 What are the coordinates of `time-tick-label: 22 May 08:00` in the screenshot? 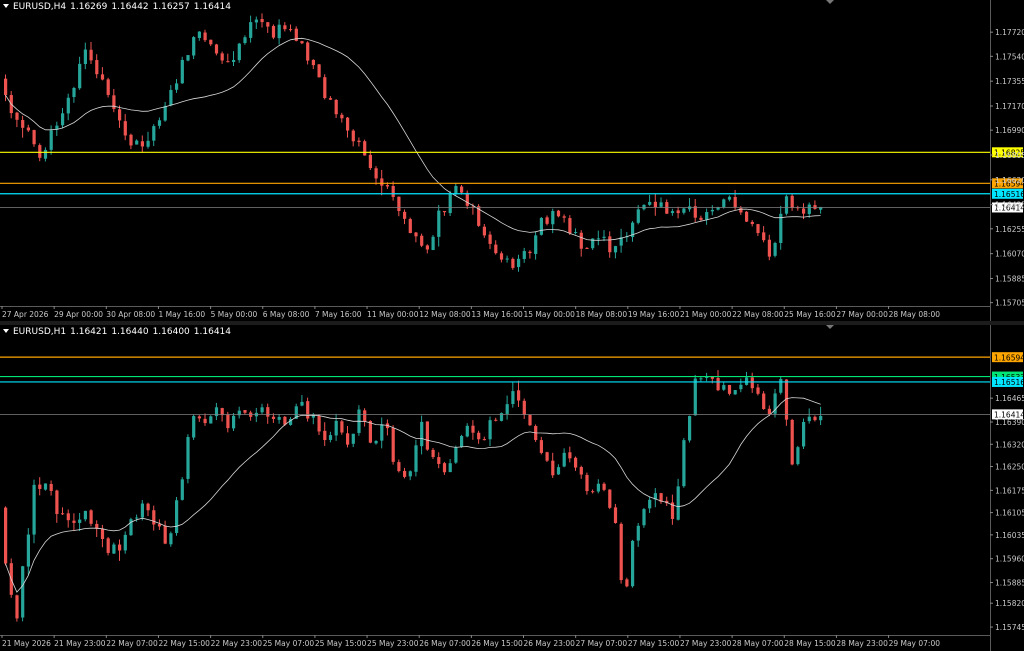 It's located at (758, 314).